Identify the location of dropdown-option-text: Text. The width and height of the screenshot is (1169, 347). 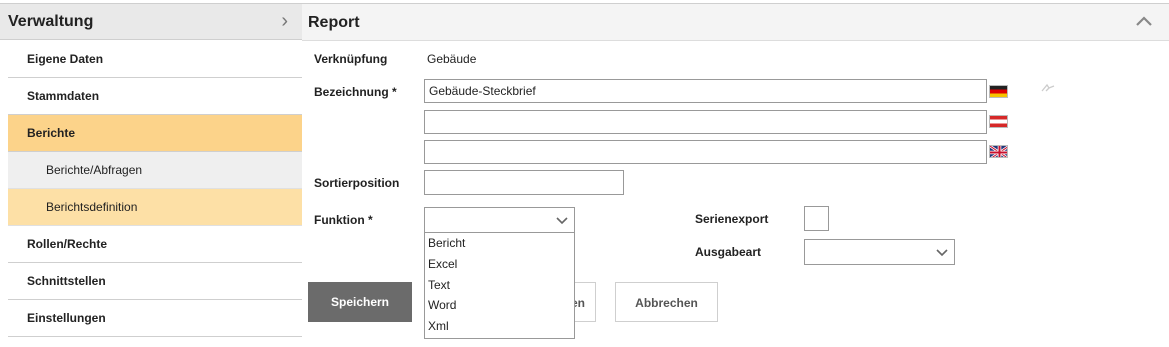
(499, 285).